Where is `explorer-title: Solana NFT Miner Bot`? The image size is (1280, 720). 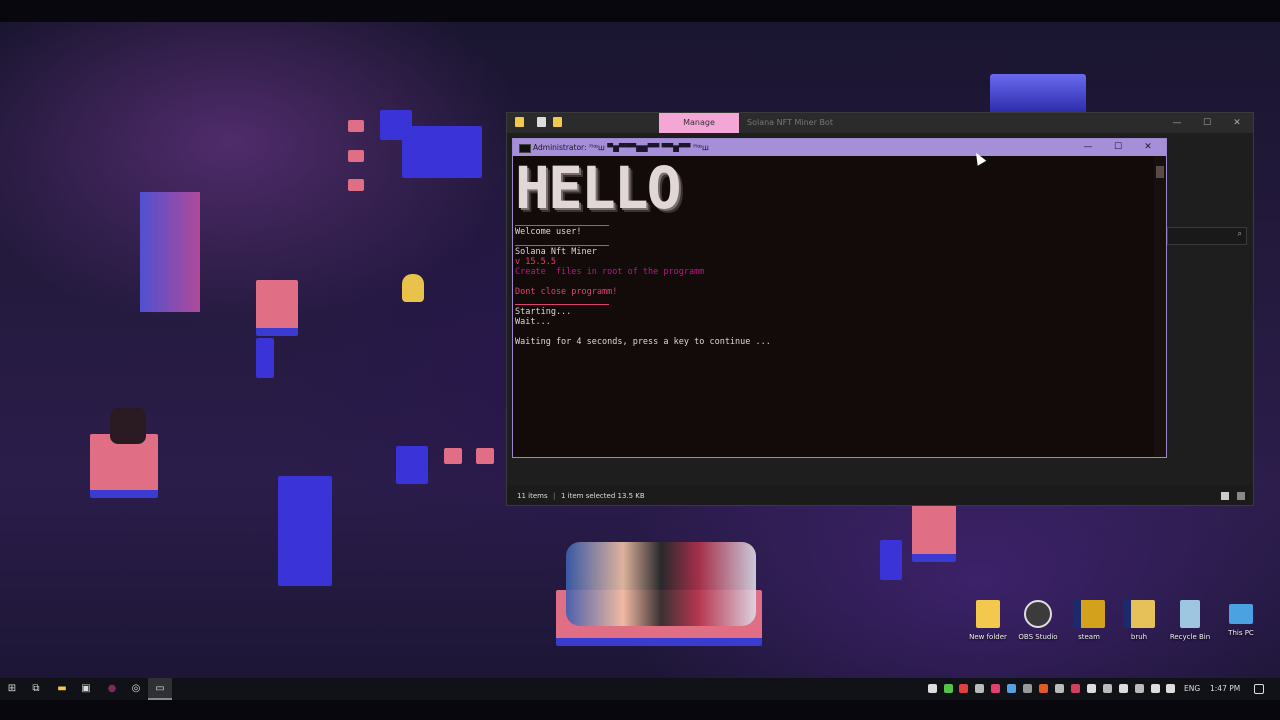
explorer-title: Solana NFT Miner Bot is located at coordinates (790, 122).